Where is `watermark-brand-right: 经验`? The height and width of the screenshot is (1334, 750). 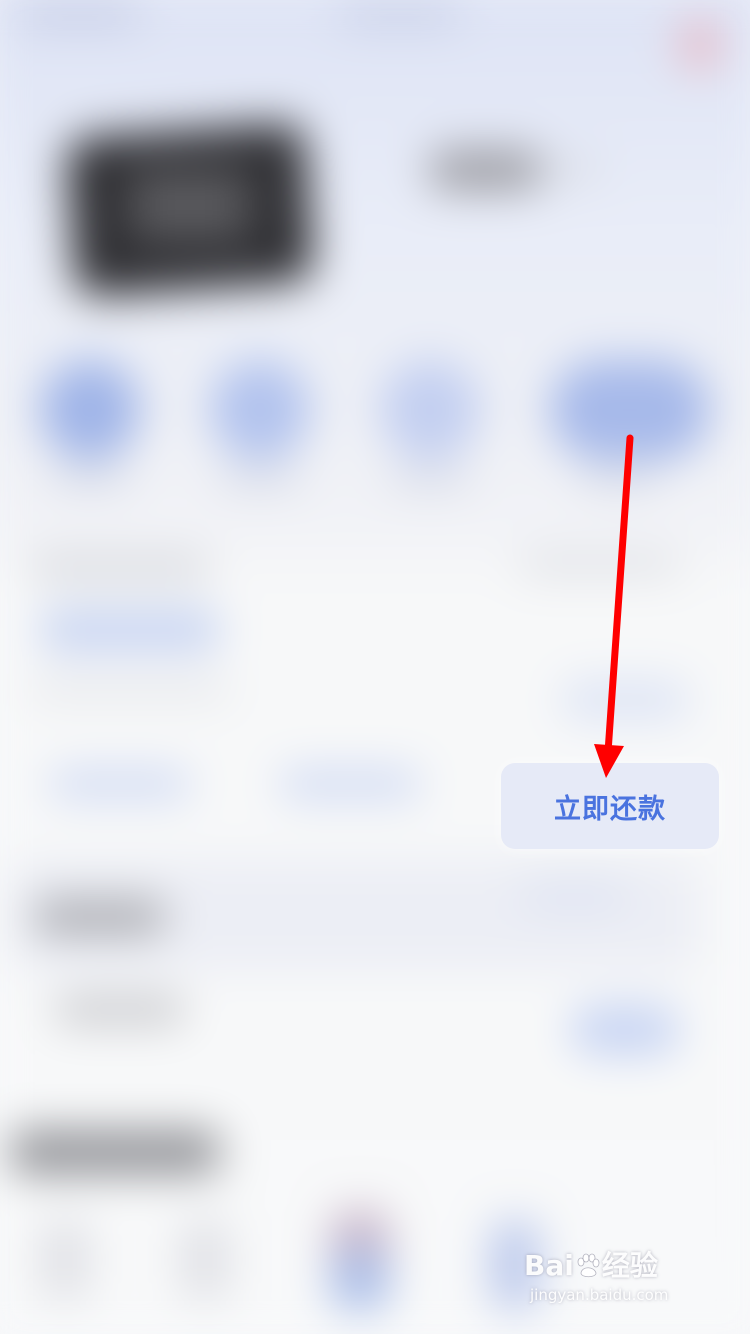
watermark-brand-right: 经验 is located at coordinates (629, 1265).